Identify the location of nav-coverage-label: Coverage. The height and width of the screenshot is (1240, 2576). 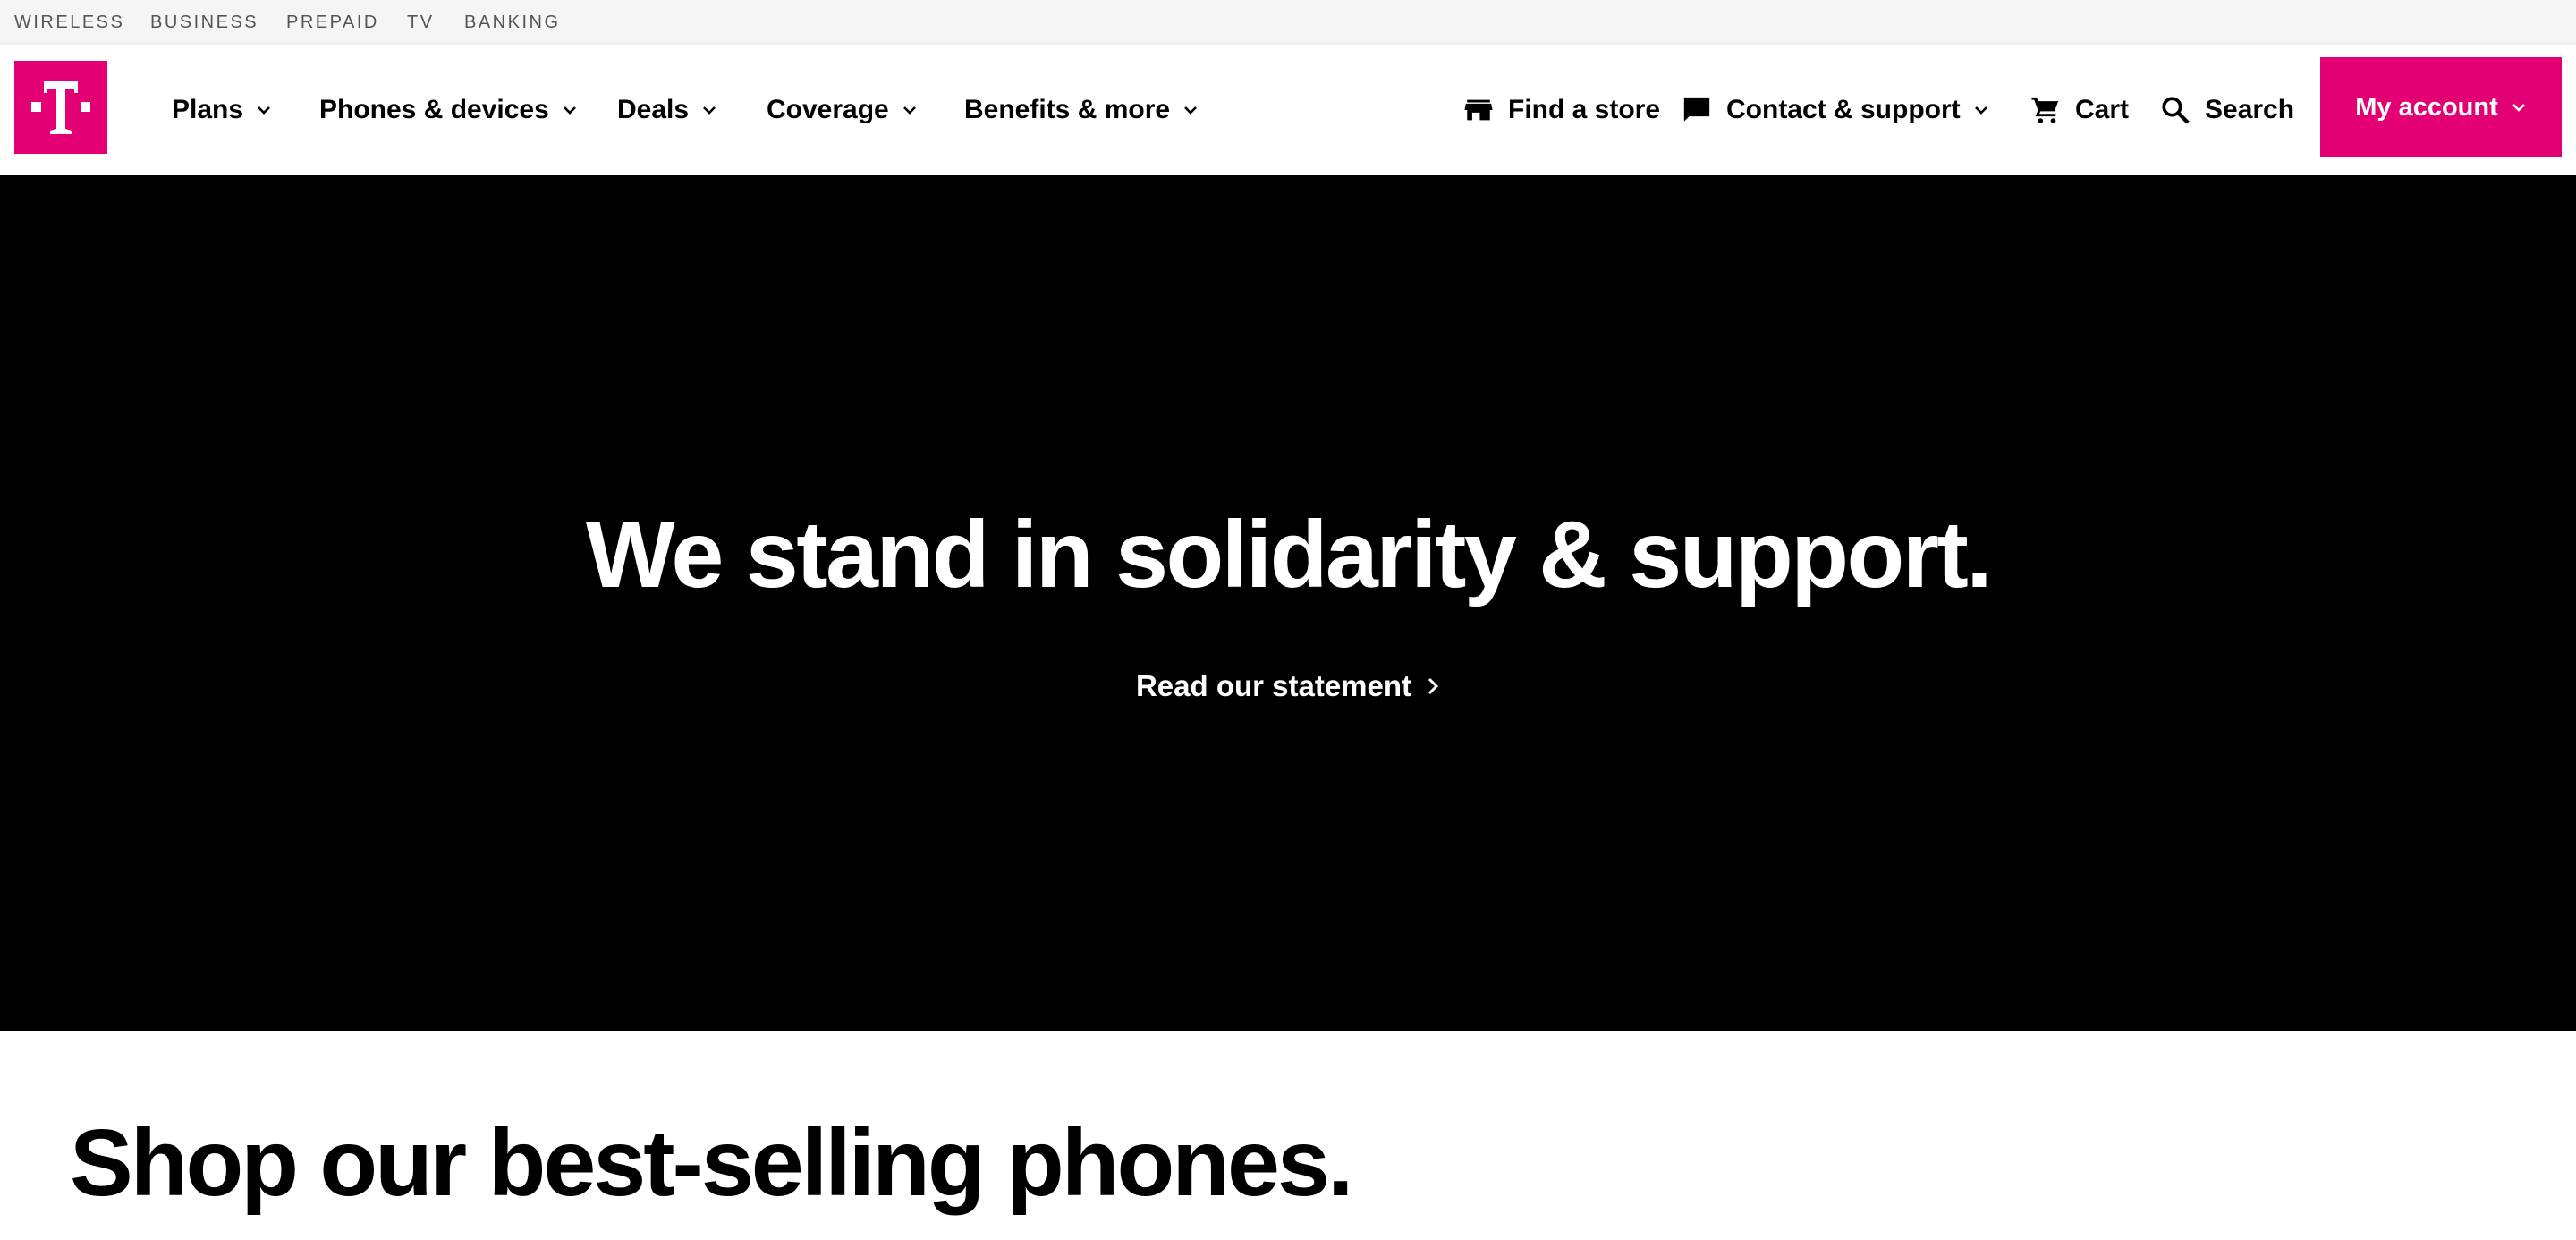
(828, 109).